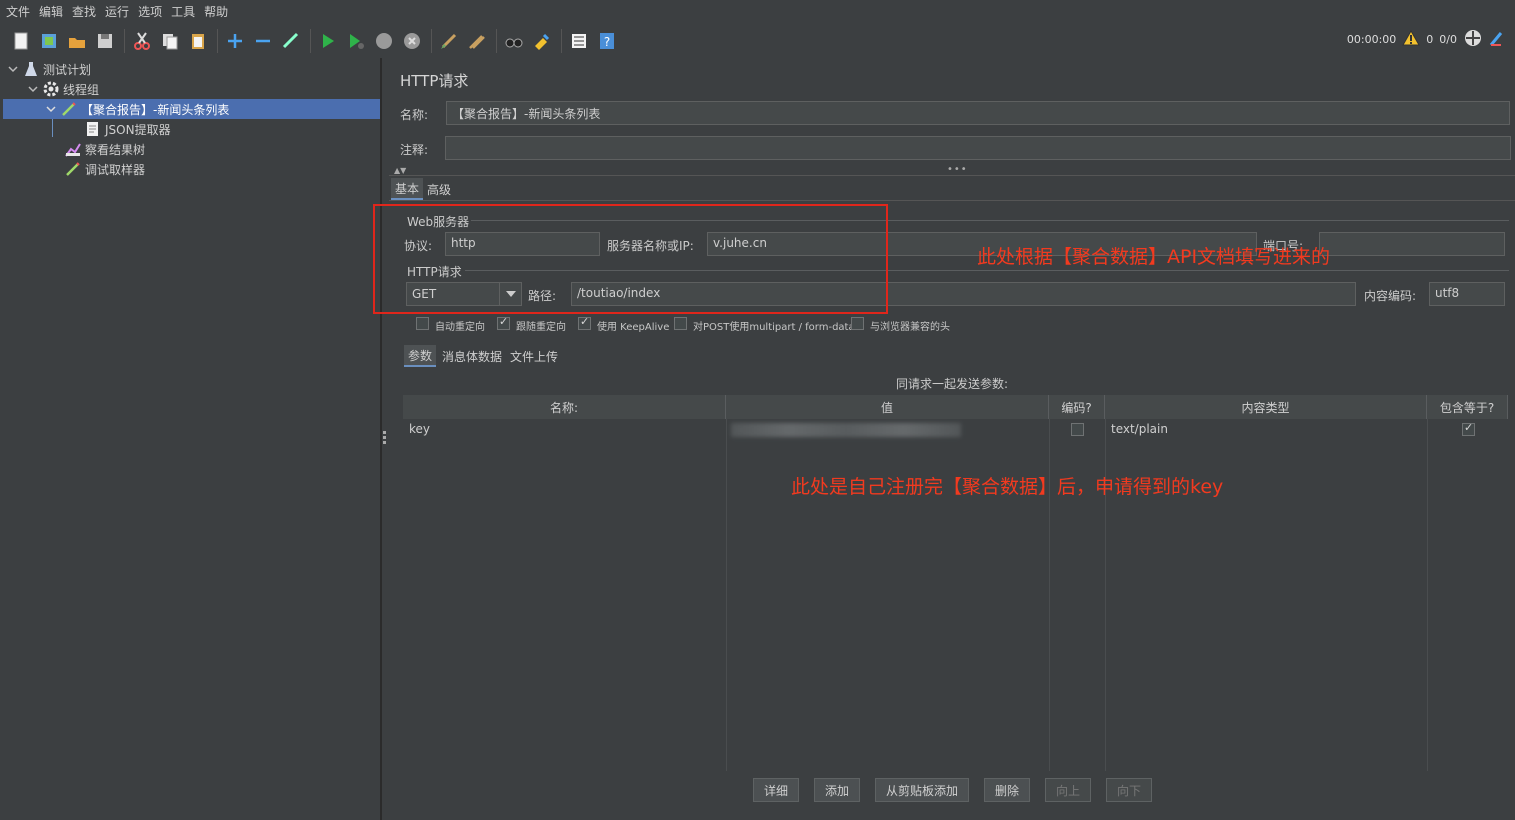  Describe the element at coordinates (963, 294) in the screenshot. I see `path-field: /toutiao/index` at that location.